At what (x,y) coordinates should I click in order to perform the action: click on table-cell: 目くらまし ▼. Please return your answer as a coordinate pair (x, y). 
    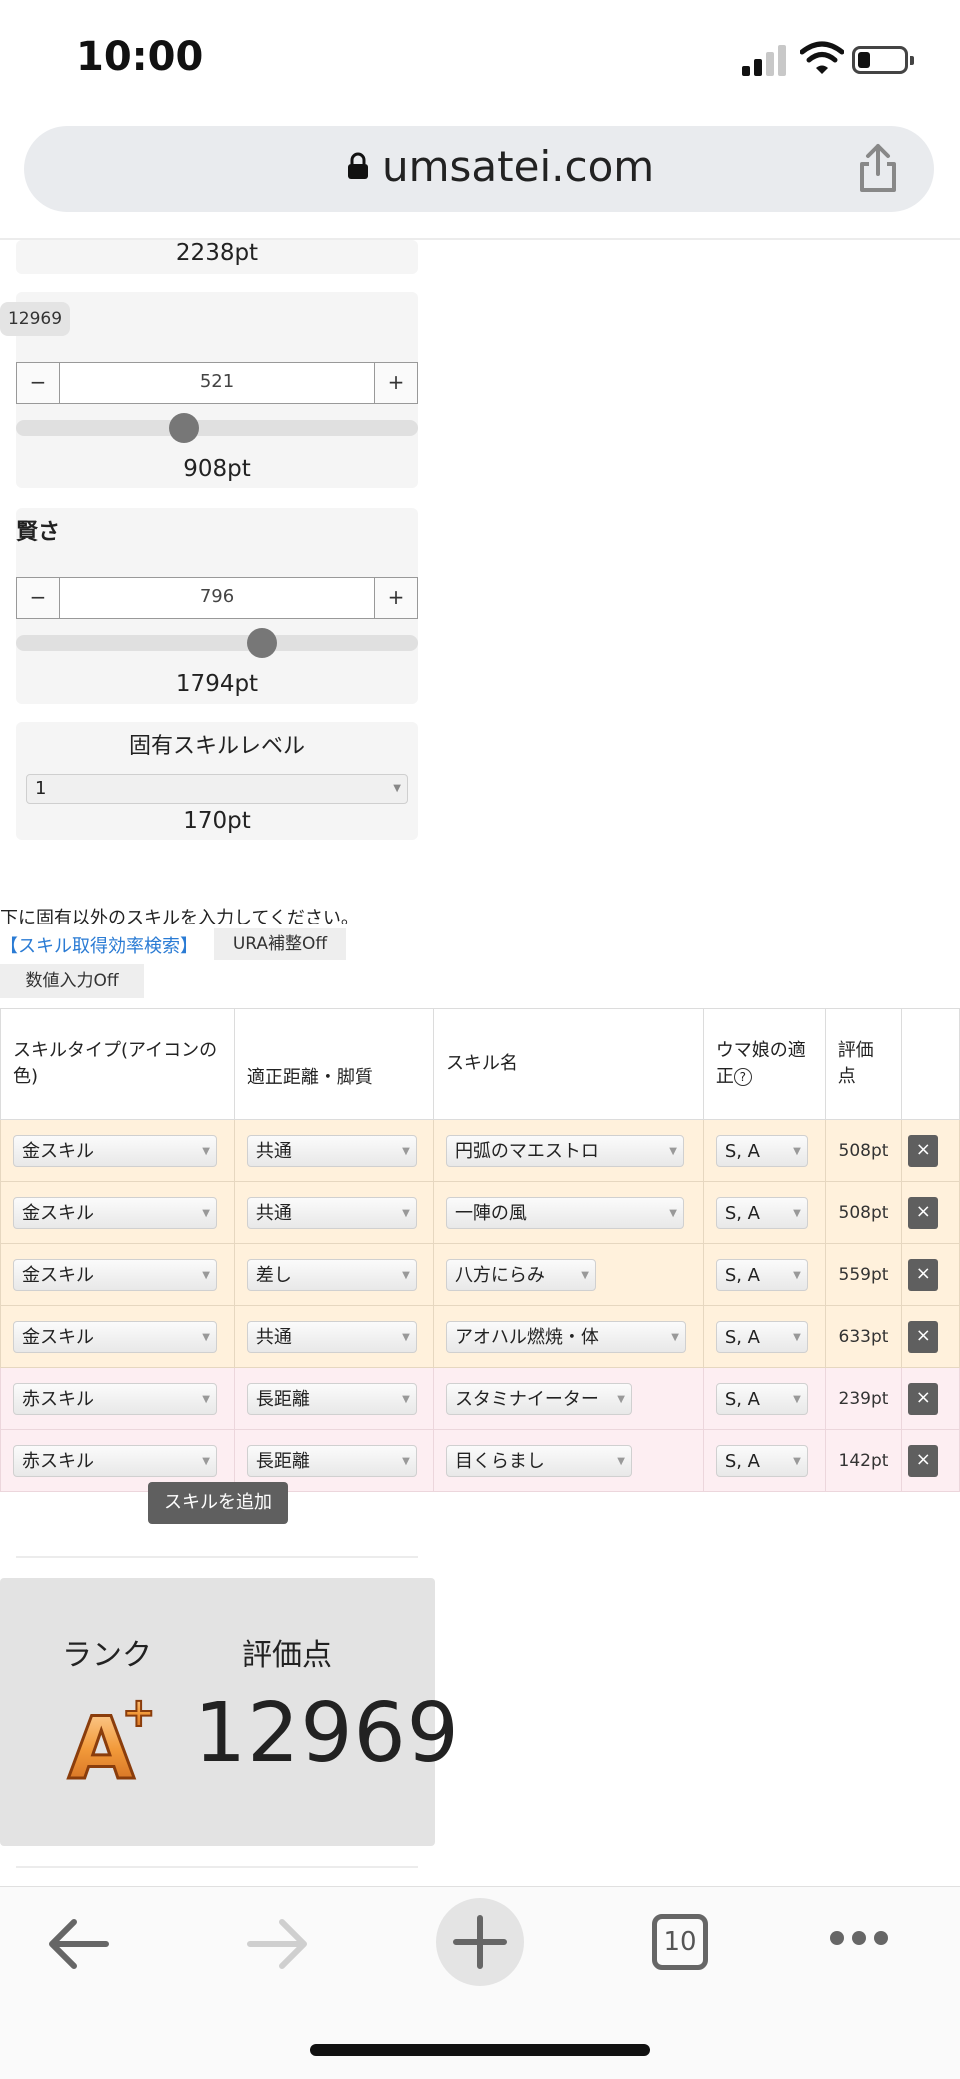
    Looking at the image, I should click on (568, 1460).